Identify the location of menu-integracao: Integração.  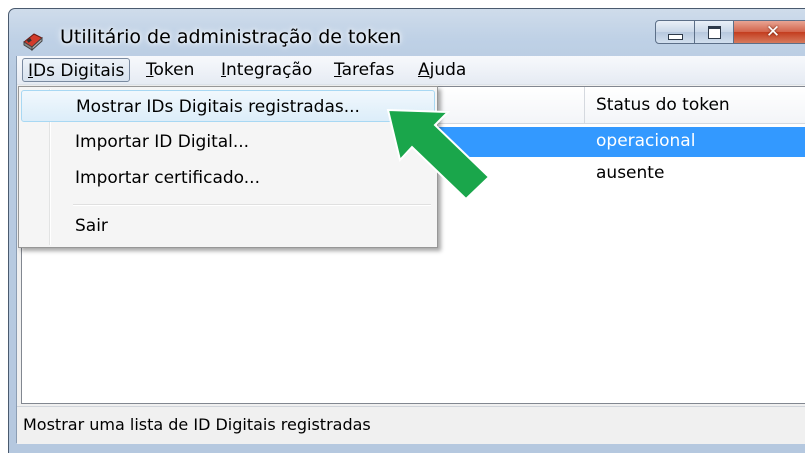
(266, 70).